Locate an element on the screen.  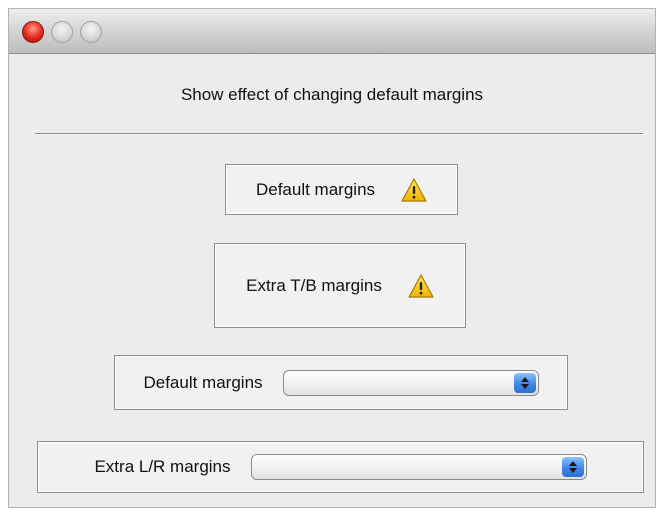
default-margins-panel: Default margins is located at coordinates (341, 189).